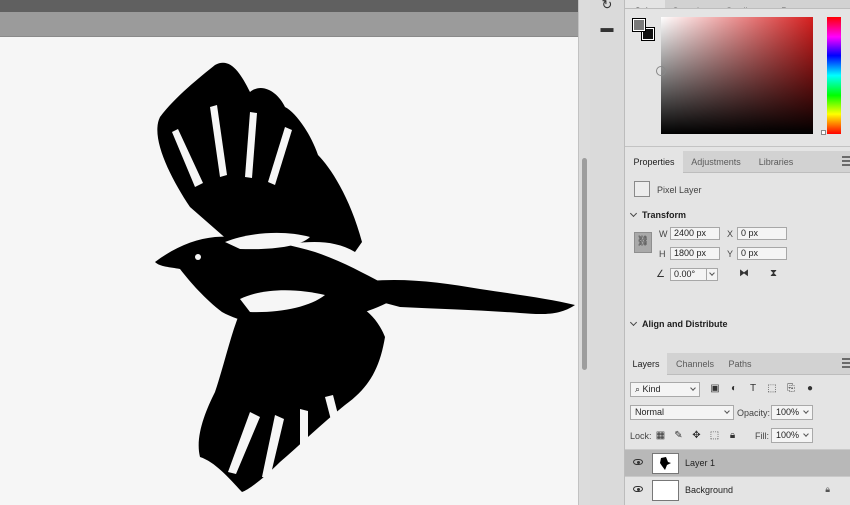 Image resolution: width=850 pixels, height=505 pixels. What do you see at coordinates (662, 254) in the screenshot?
I see `height-label: H` at bounding box center [662, 254].